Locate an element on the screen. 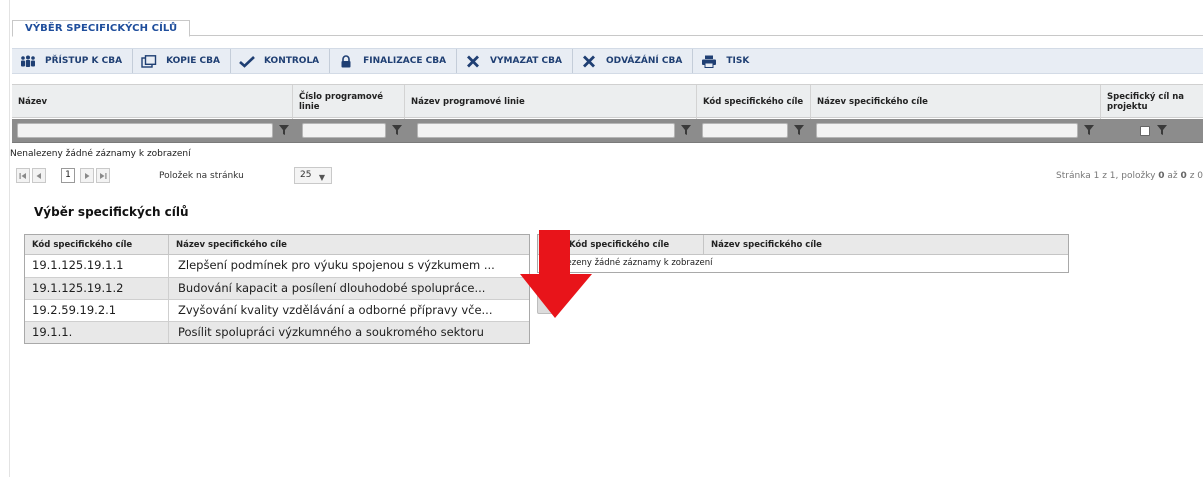 The width and height of the screenshot is (1203, 477). cell-code: 19.1.1. is located at coordinates (97, 332).